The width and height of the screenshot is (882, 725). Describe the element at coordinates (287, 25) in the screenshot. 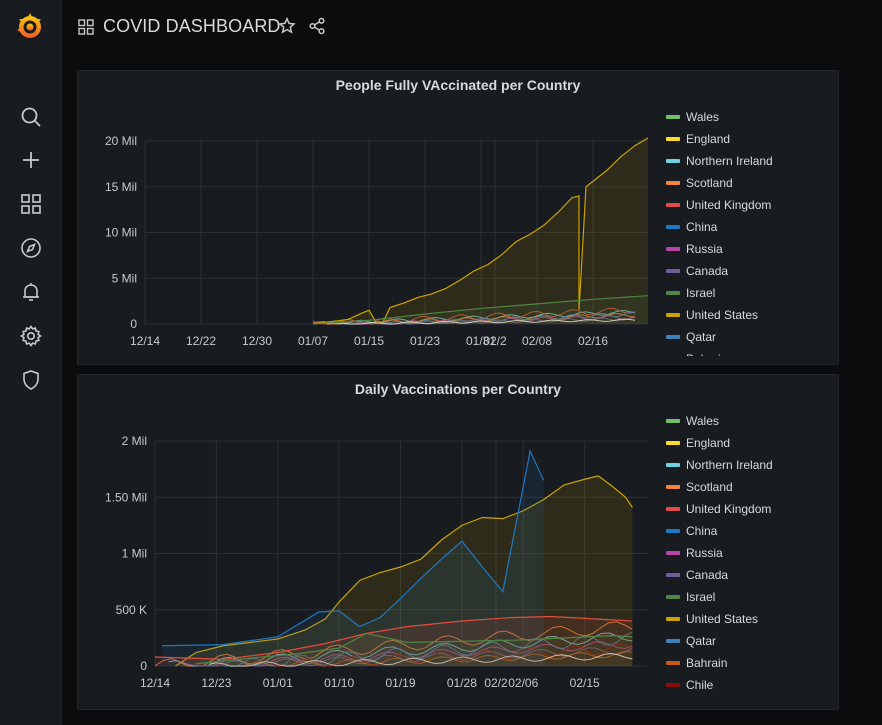

I see `star-icon` at that location.